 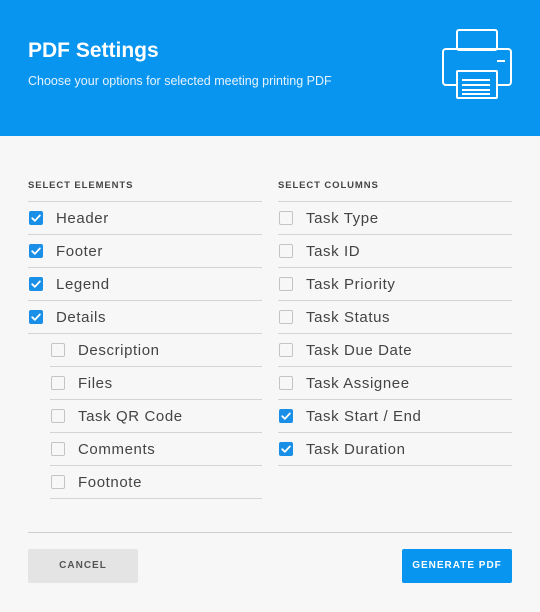 What do you see at coordinates (145, 251) in the screenshot?
I see `checkbox-row-footer: Footer` at bounding box center [145, 251].